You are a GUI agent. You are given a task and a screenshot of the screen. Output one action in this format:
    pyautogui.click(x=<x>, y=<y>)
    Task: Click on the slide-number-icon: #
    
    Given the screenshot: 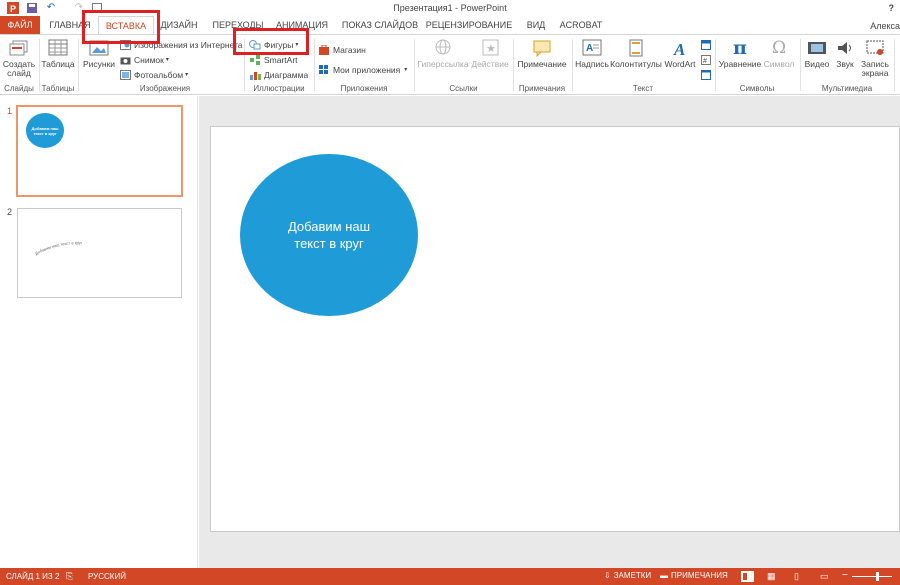 What is the action you would take?
    pyautogui.click(x=706, y=59)
    